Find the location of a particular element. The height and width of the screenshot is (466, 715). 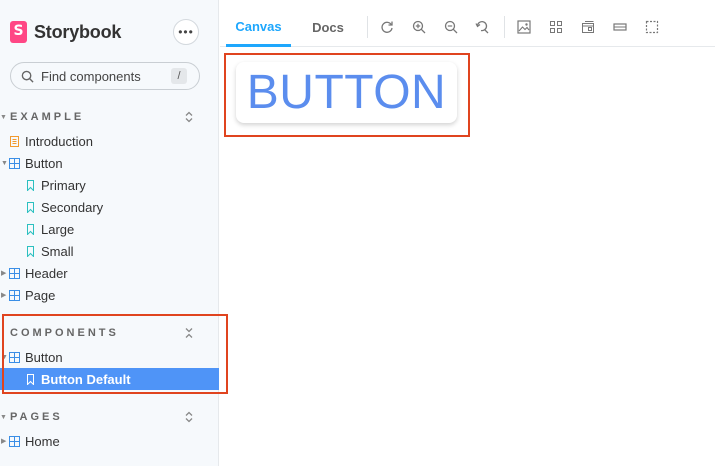

document-icon is located at coordinates (14, 141).